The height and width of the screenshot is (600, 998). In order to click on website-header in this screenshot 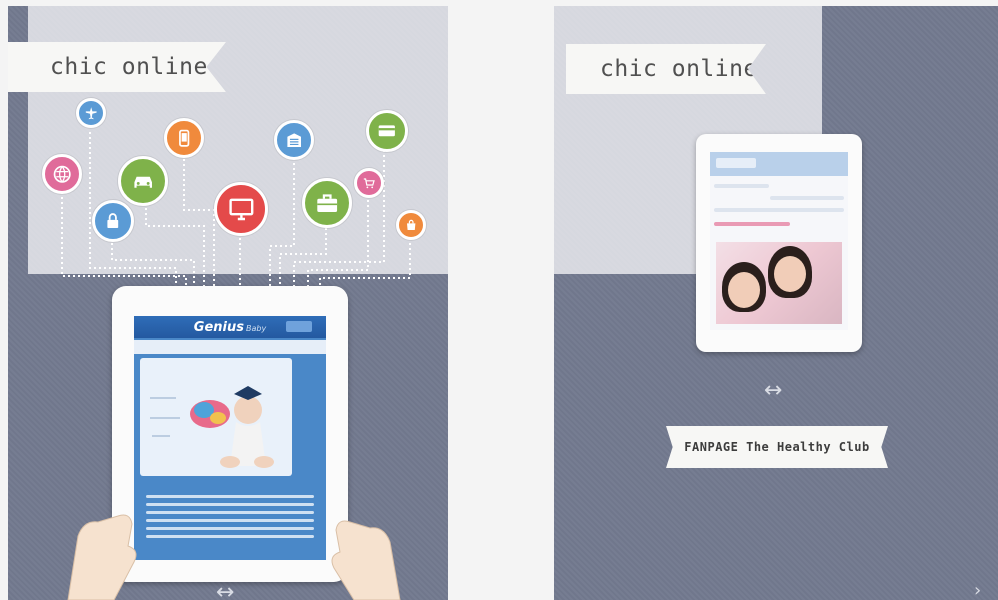, I will do `click(779, 164)`.